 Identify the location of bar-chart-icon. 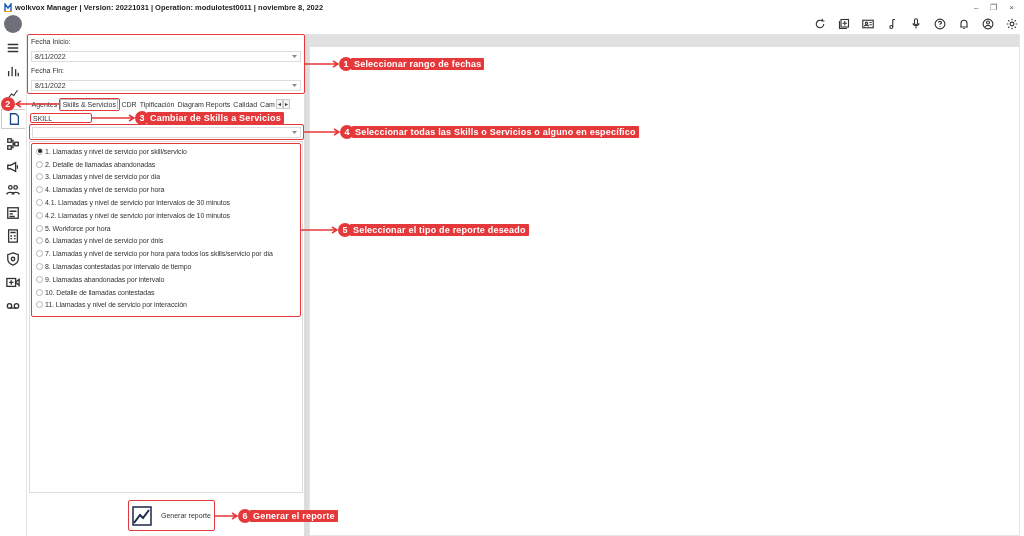
(13, 71).